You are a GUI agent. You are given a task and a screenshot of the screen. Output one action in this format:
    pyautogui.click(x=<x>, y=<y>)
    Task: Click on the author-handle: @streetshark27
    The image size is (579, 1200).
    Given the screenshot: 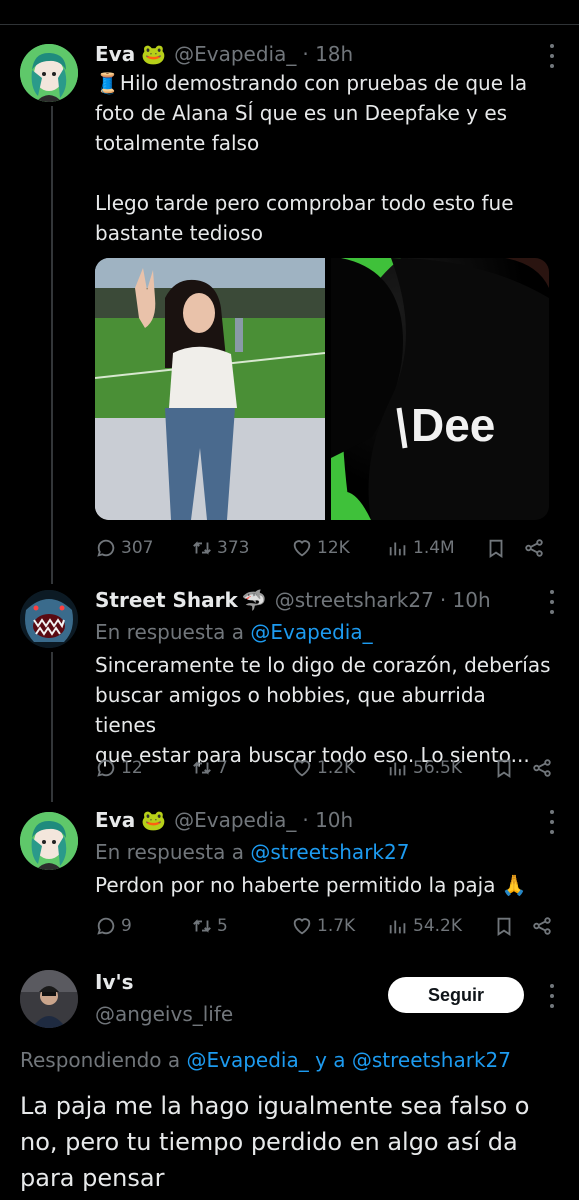 What is the action you would take?
    pyautogui.click(x=354, y=600)
    